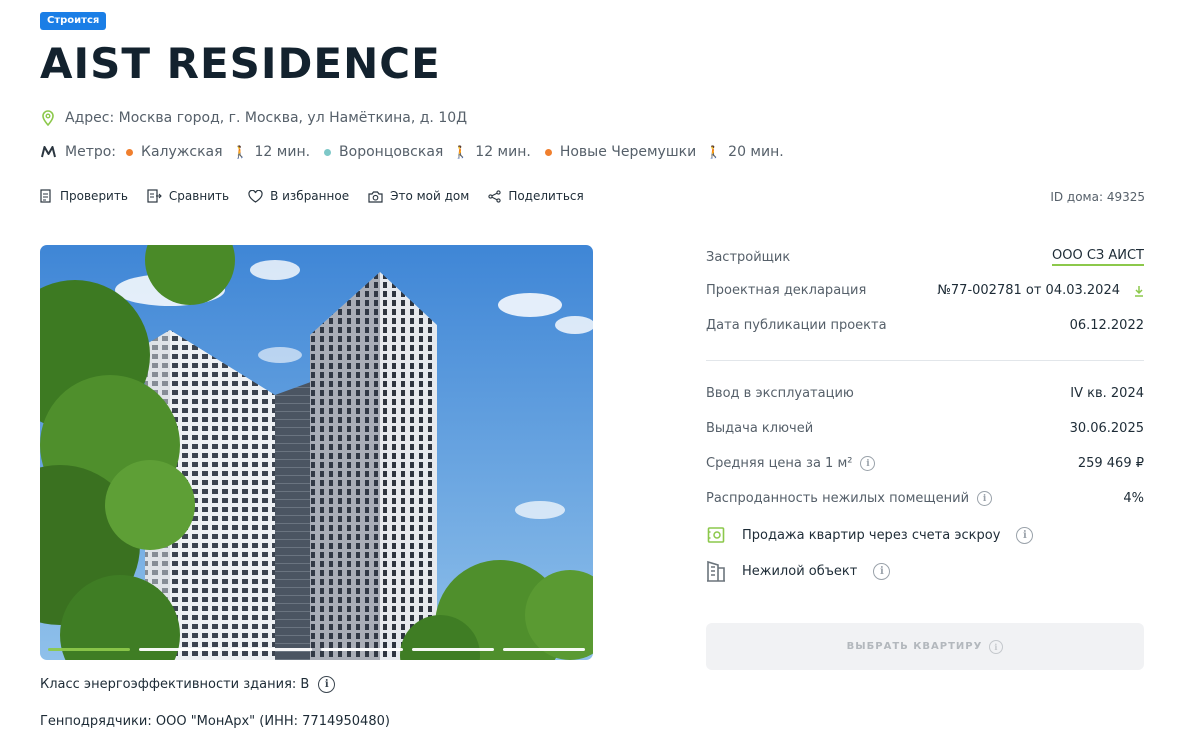 The height and width of the screenshot is (735, 1200). I want to click on metro-icon, so click(48, 152).